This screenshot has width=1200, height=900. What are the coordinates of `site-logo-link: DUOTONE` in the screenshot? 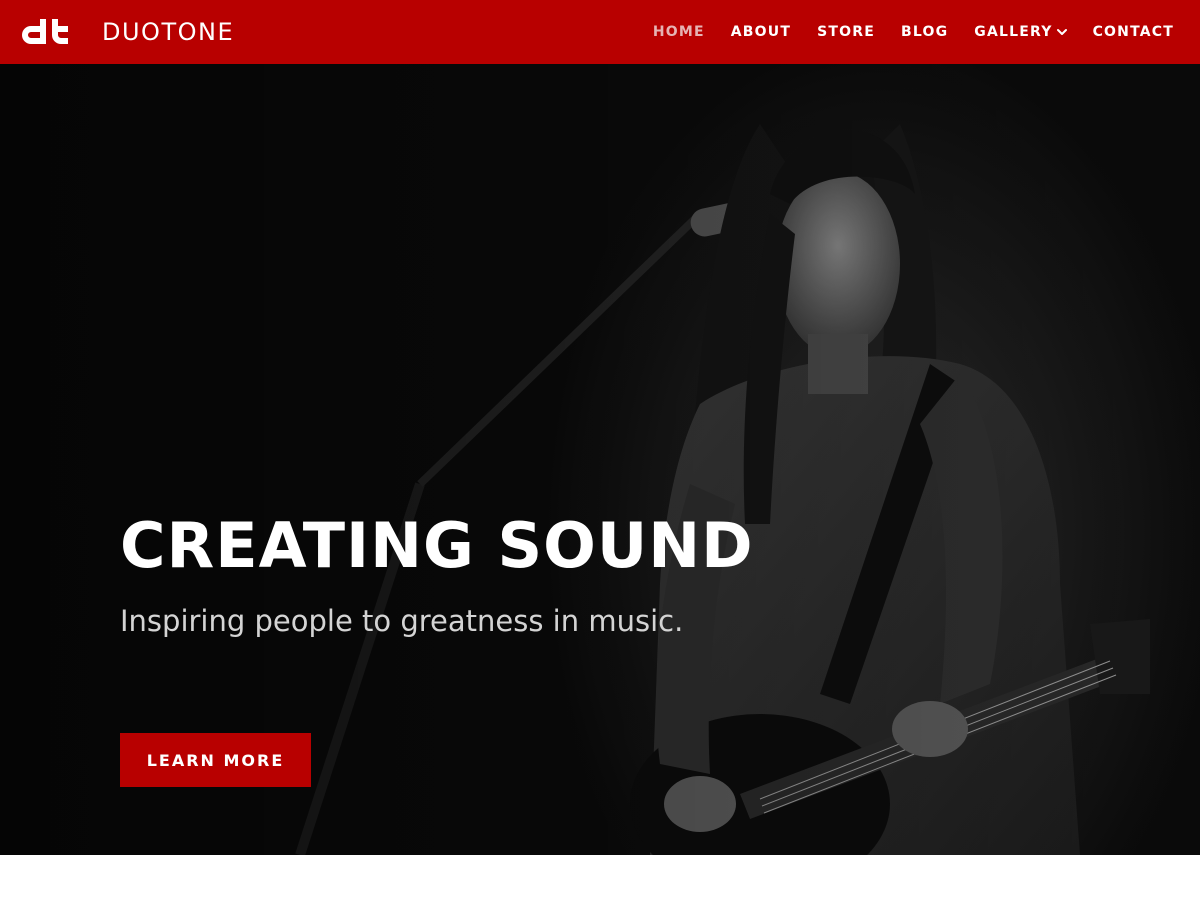 It's located at (117, 32).